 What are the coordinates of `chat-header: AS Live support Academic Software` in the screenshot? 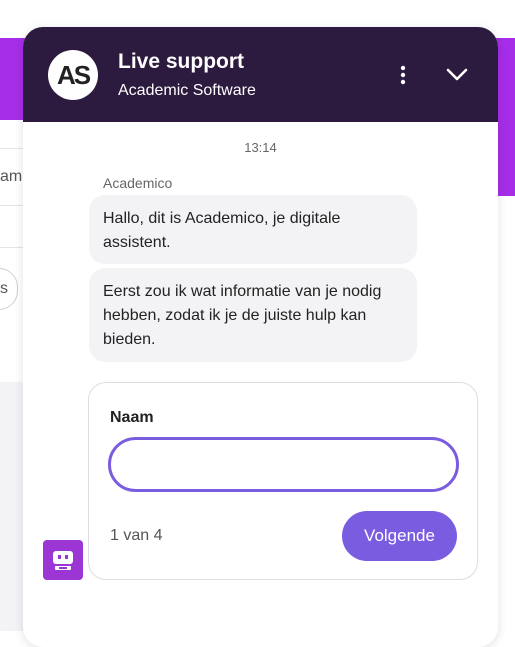 It's located at (260, 74).